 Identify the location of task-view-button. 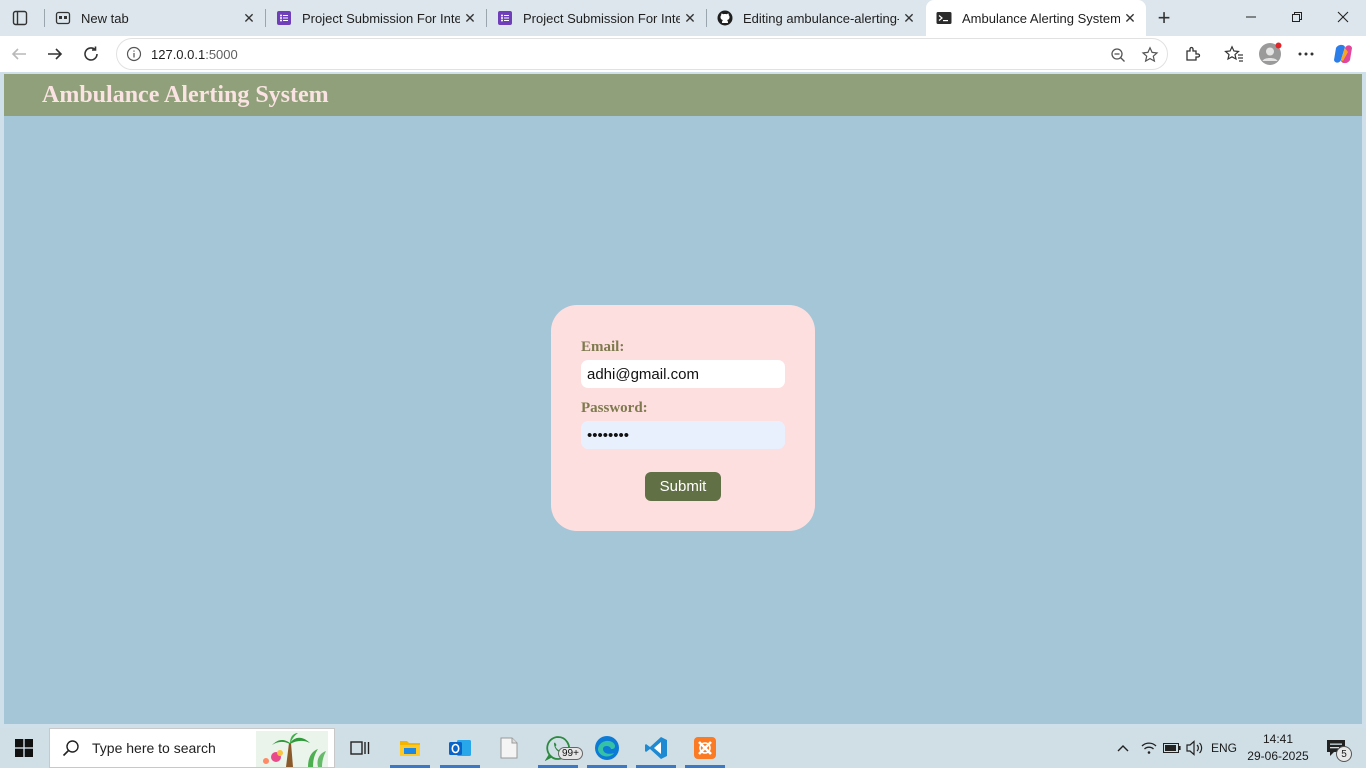
(360, 748).